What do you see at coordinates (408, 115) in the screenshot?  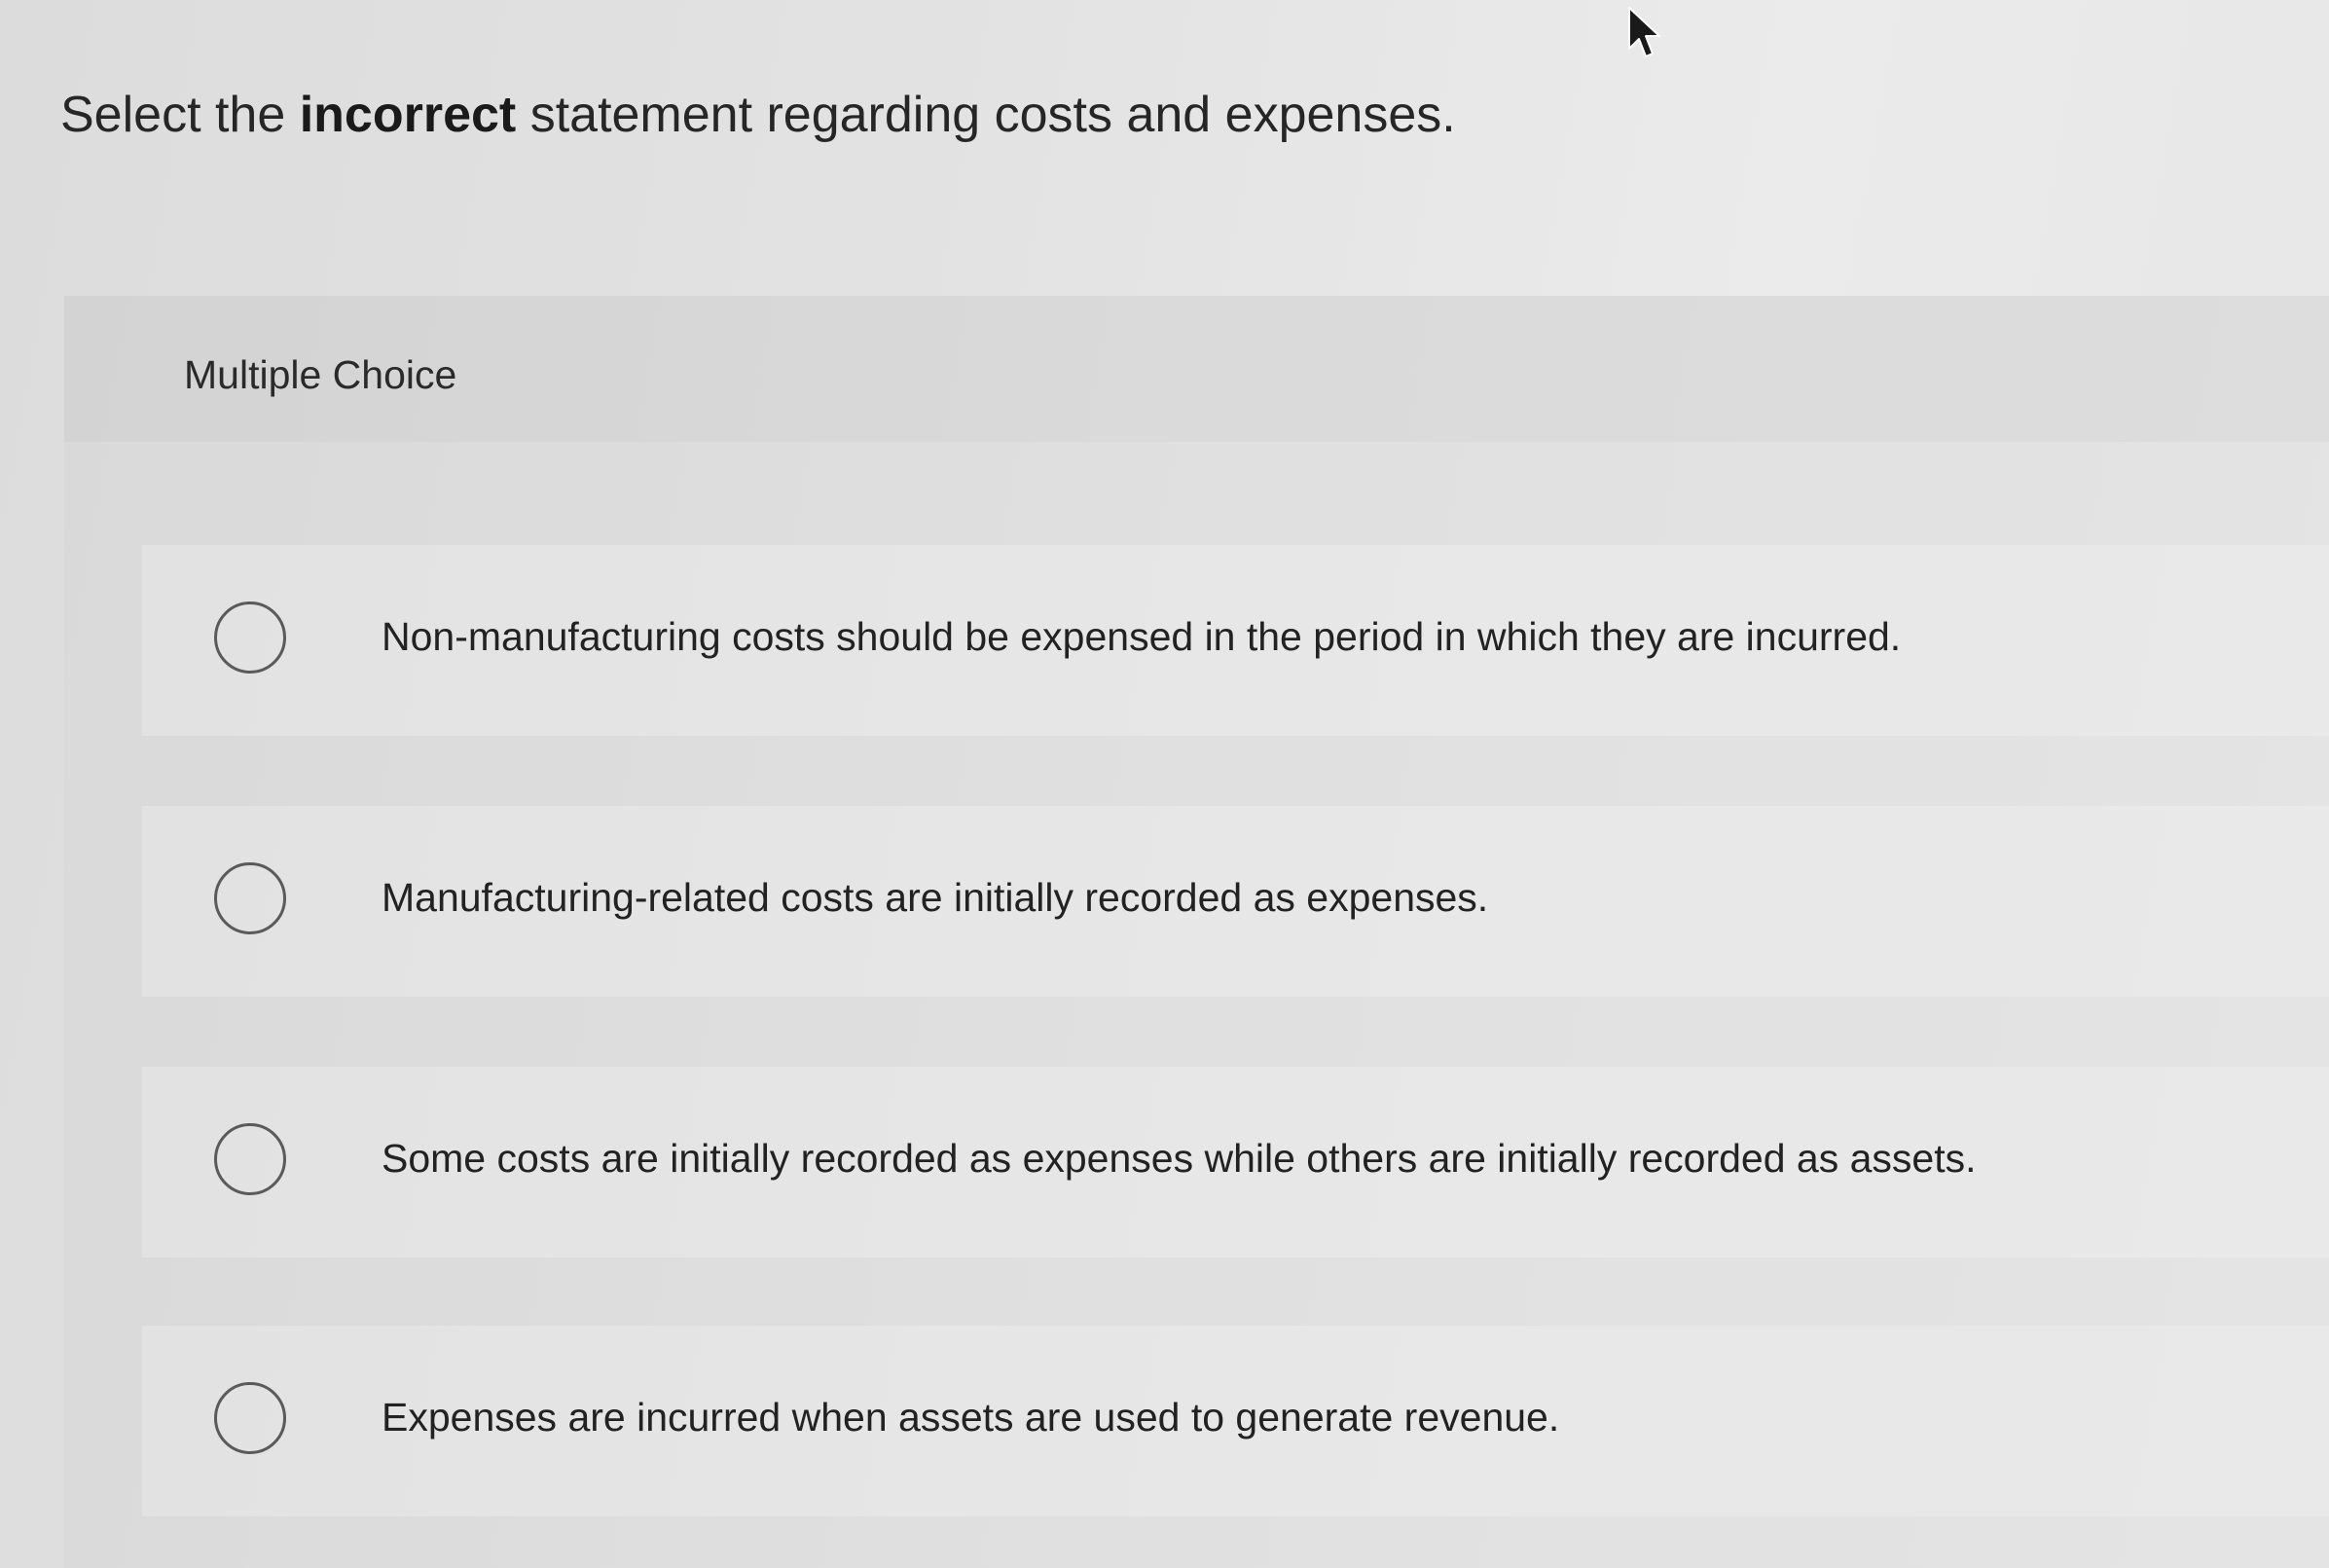 I see `question-emphasis: incorrect` at bounding box center [408, 115].